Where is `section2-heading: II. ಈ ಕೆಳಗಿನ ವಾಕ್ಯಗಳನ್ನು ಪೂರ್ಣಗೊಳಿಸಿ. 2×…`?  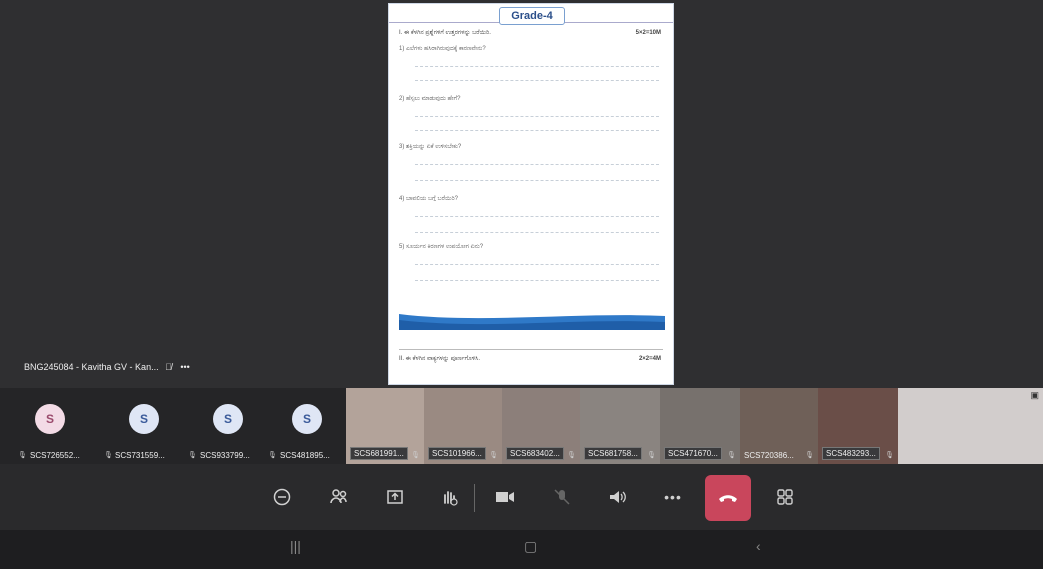 section2-heading: II. ಈ ಕೆಳಗಿನ ವಾಕ್ಯಗಳನ್ನು ಪೂರ್ಣಗೊಳಿಸಿ. 2×… is located at coordinates (532, 359).